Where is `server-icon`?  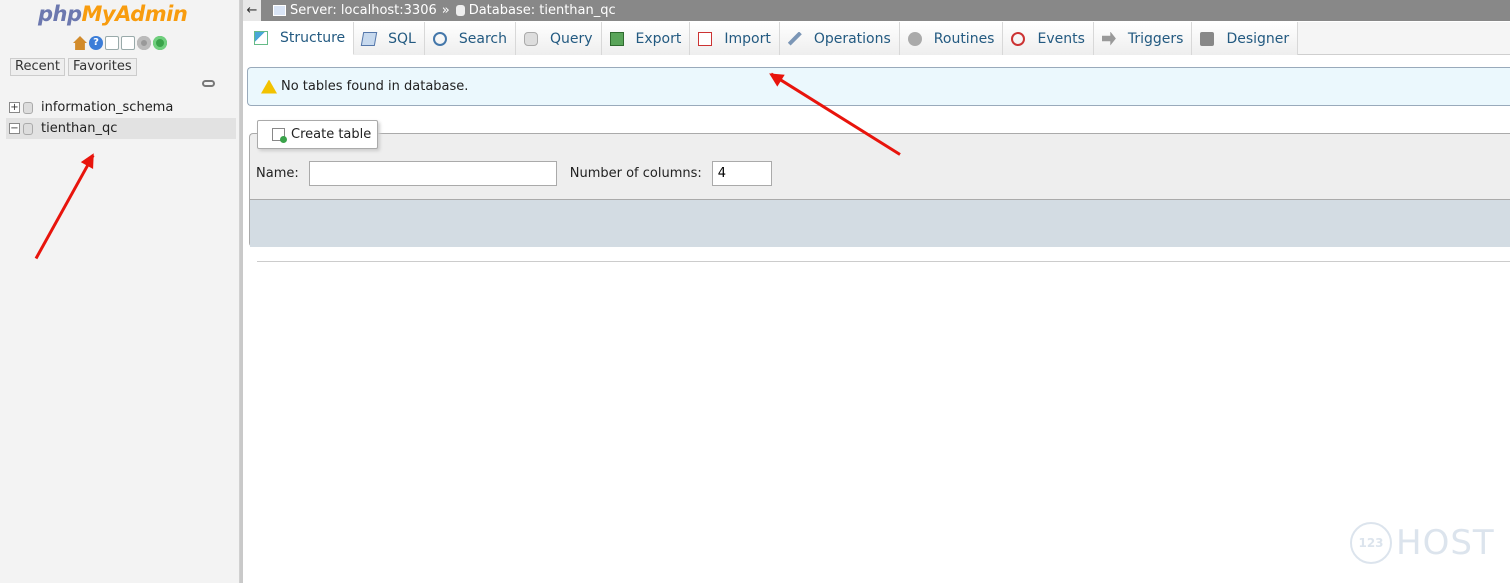
server-icon is located at coordinates (279, 10).